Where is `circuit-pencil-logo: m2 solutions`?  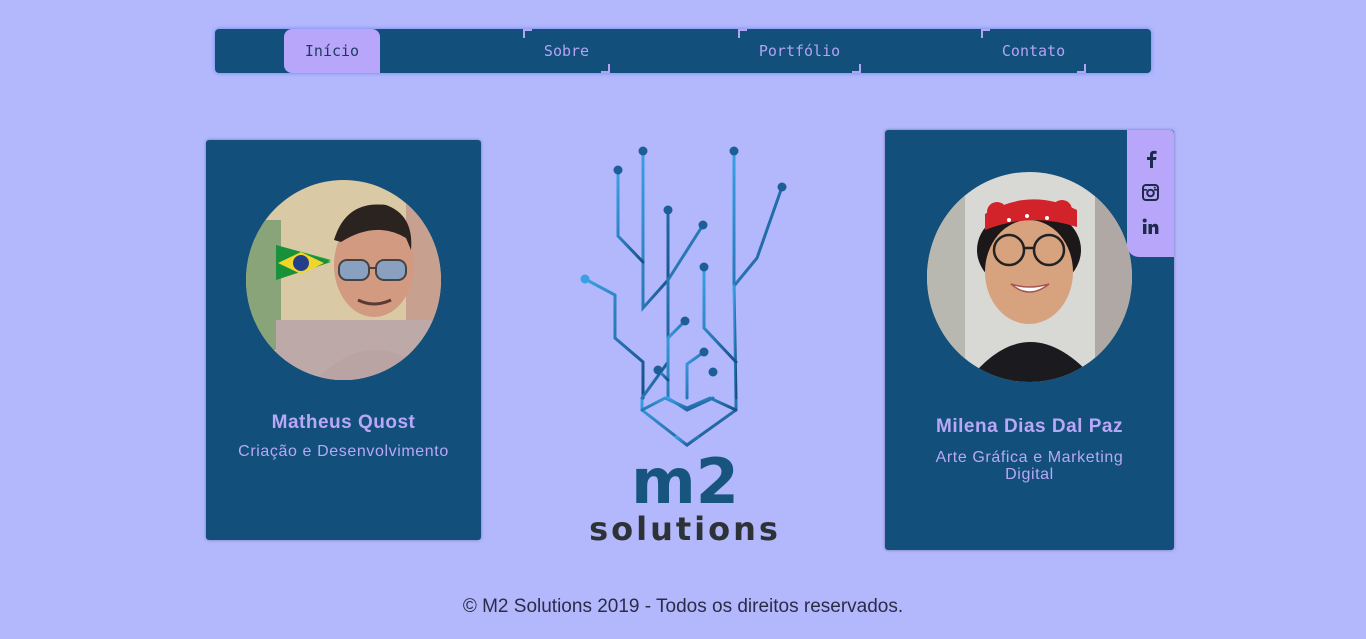 circuit-pencil-logo: m2 solutions is located at coordinates (683, 347).